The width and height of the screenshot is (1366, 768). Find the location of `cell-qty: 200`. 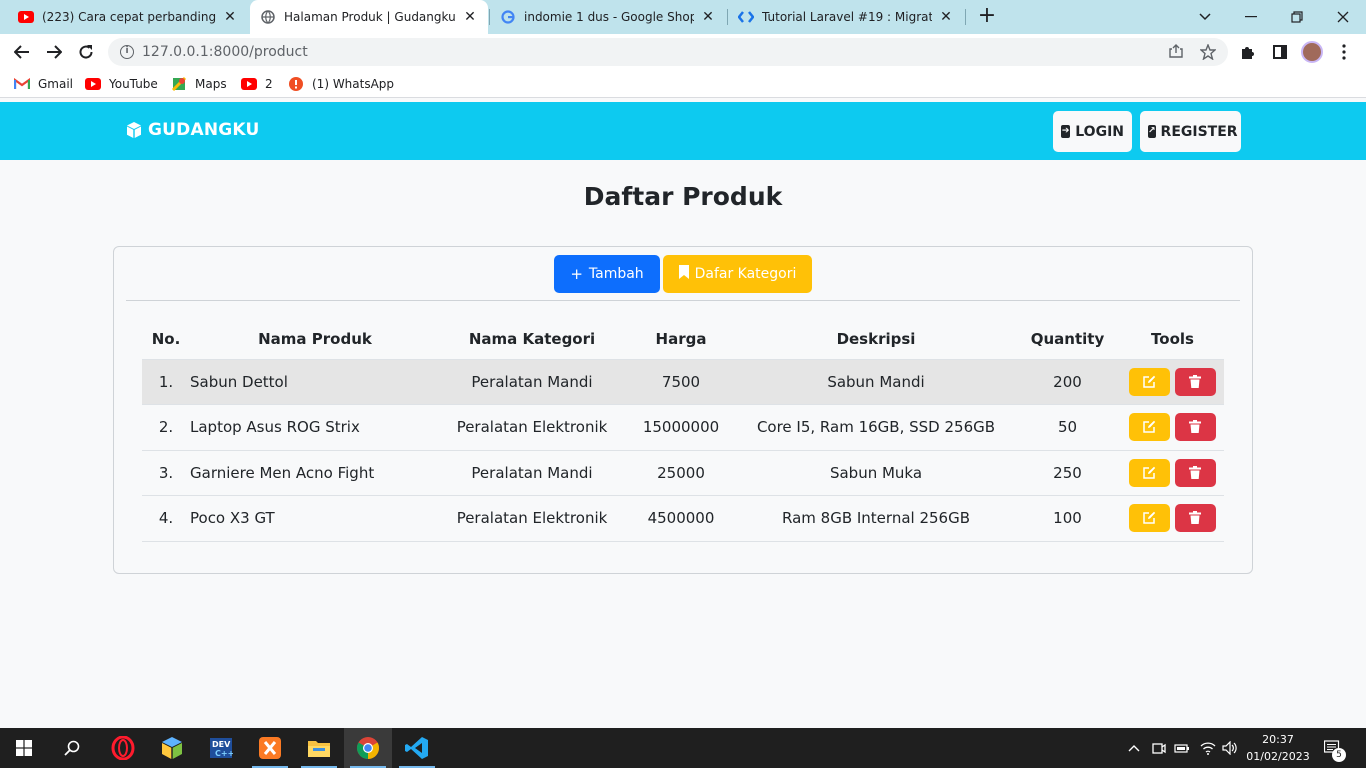

cell-qty: 200 is located at coordinates (1067, 381).